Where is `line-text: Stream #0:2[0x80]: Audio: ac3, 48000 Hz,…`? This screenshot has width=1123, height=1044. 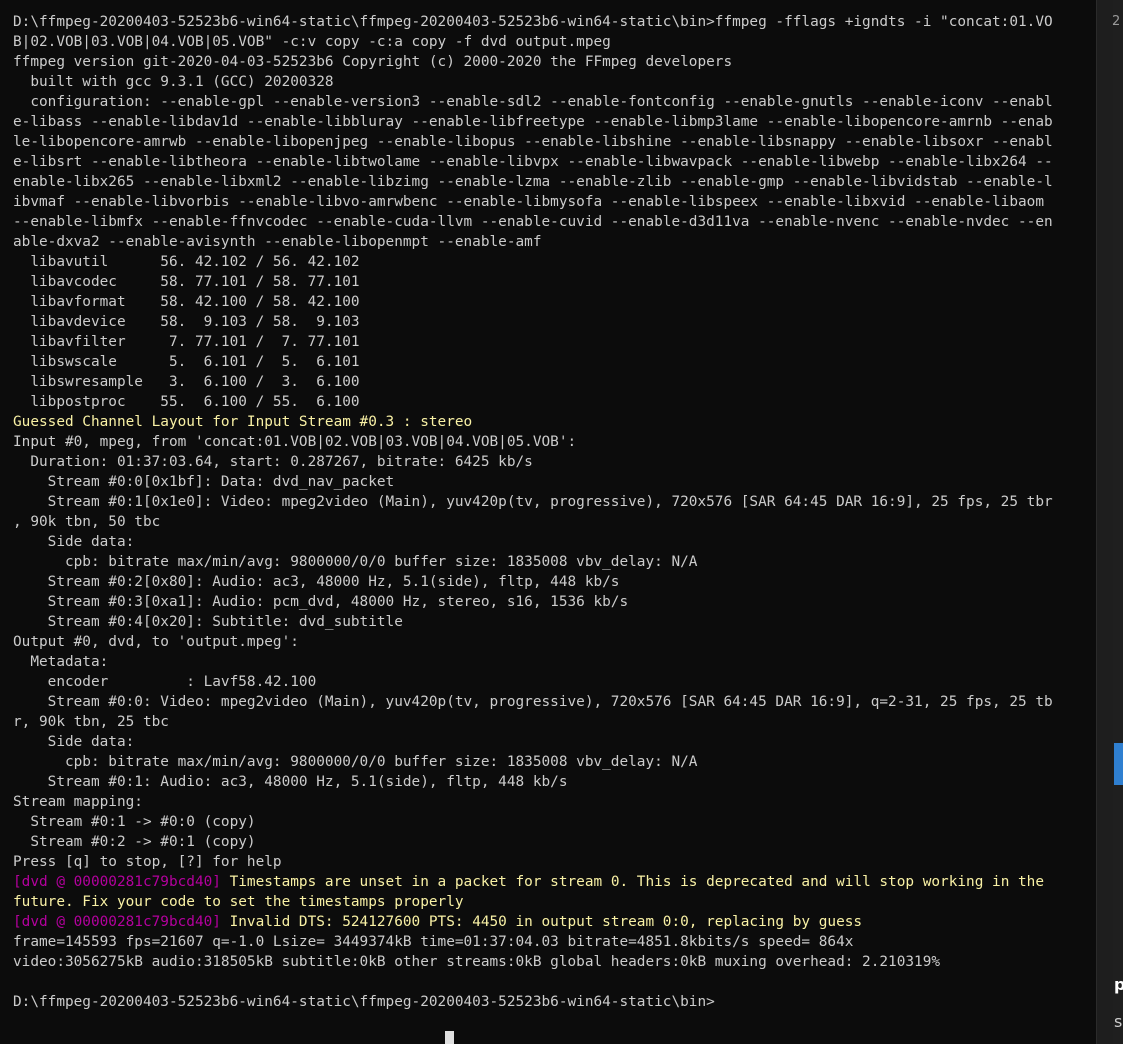
line-text: Stream #0:2[0x80]: Audio: ac3, 48000 Hz,… is located at coordinates (316, 582).